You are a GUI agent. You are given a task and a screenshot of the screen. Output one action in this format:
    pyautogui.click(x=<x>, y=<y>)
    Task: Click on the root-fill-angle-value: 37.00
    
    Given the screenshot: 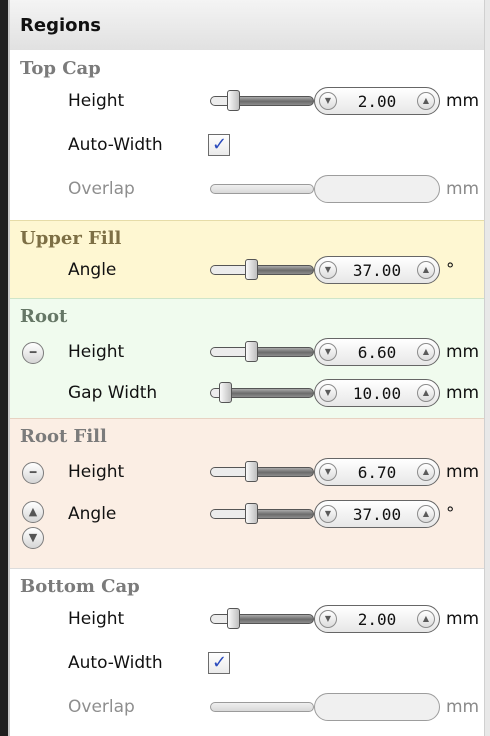 What is the action you would take?
    pyautogui.click(x=377, y=514)
    